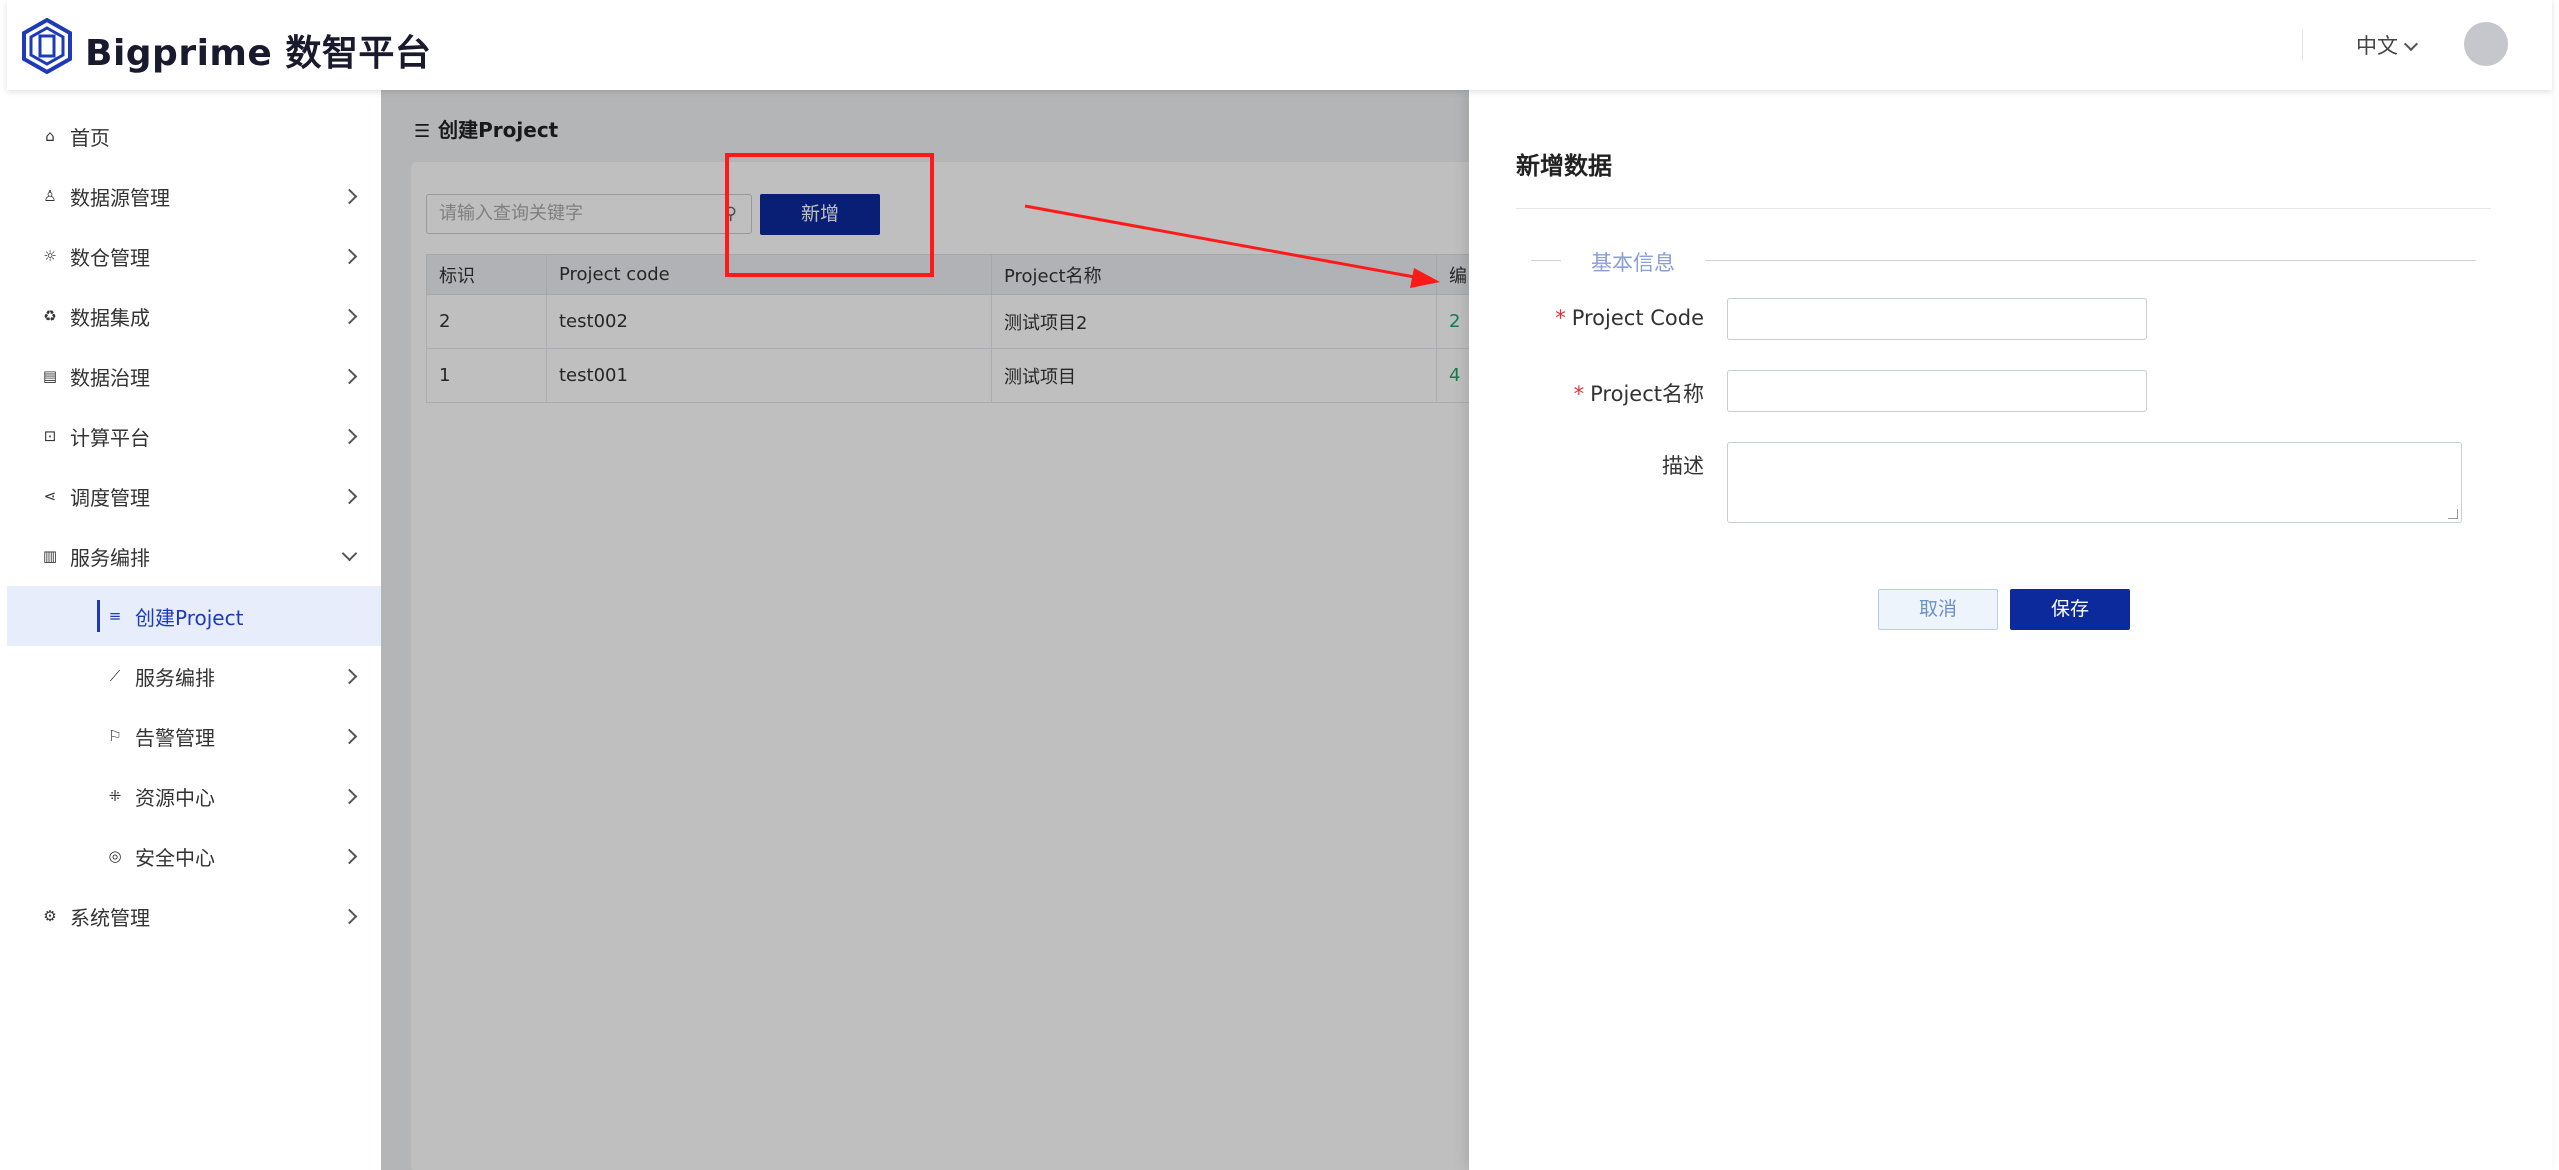 The width and height of the screenshot is (2559, 1170). Describe the element at coordinates (110, 497) in the screenshot. I see `sidebar-item-label: 调度管理` at that location.